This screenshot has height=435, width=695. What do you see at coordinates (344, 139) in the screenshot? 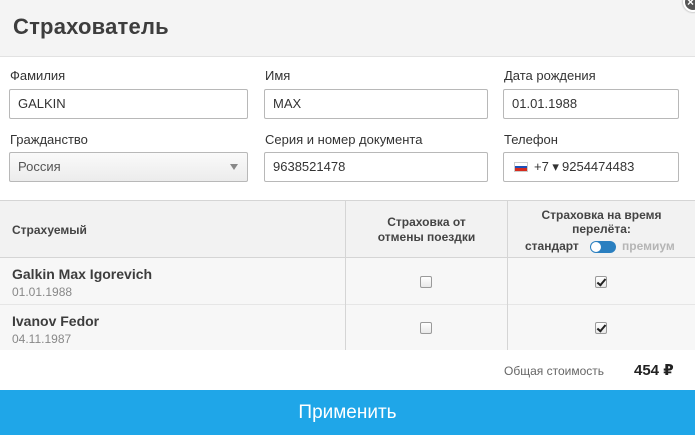
I see `document-label: Серия и номер документа` at bounding box center [344, 139].